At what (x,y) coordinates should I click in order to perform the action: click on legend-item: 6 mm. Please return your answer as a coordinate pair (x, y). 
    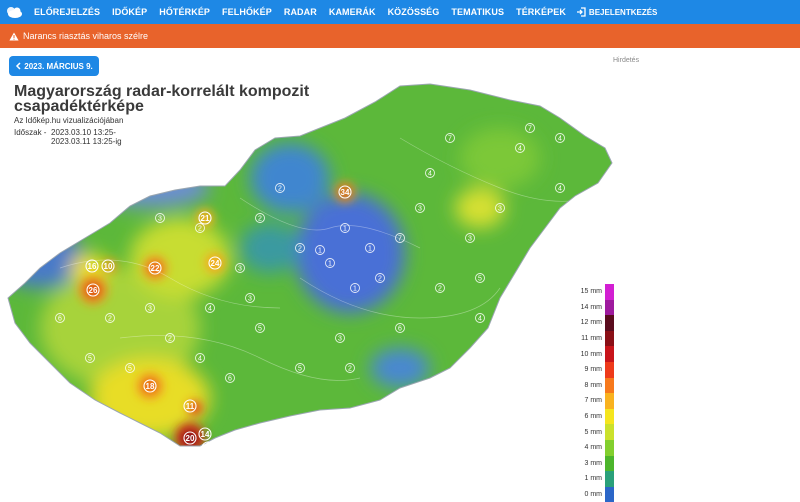
    Looking at the image, I should click on (597, 416).